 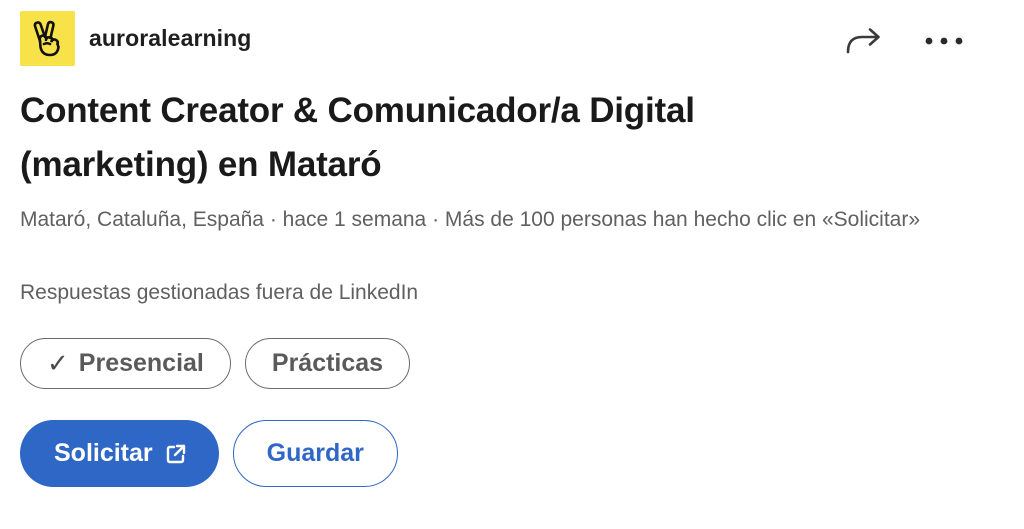 I want to click on workplace-chip: ✓ Presencial, so click(x=125, y=363).